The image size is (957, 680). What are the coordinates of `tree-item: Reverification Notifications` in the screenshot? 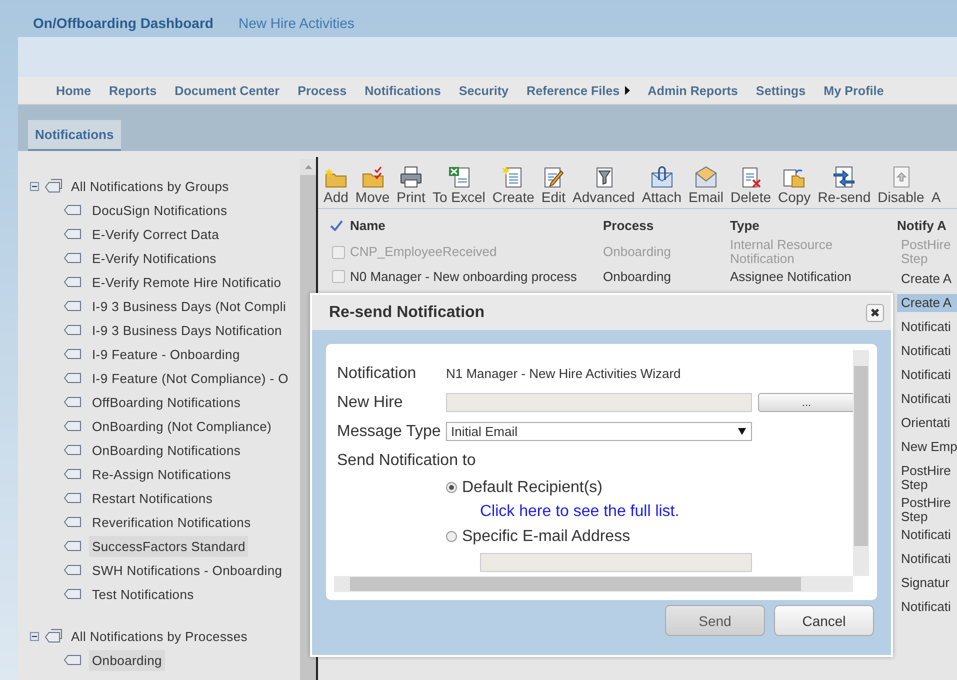 It's located at (171, 522).